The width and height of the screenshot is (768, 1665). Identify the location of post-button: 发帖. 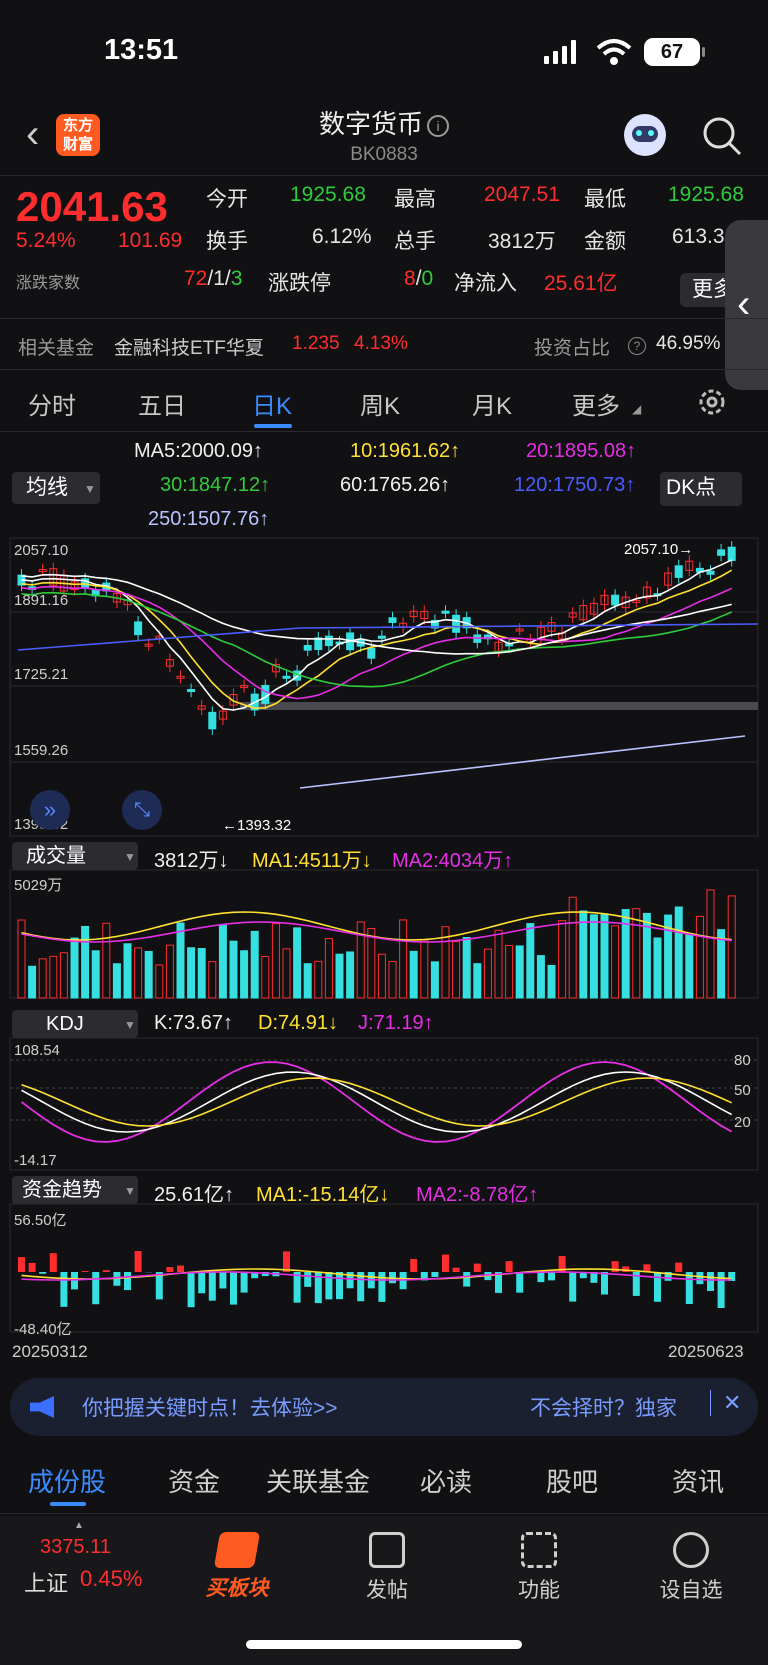
(387, 1568).